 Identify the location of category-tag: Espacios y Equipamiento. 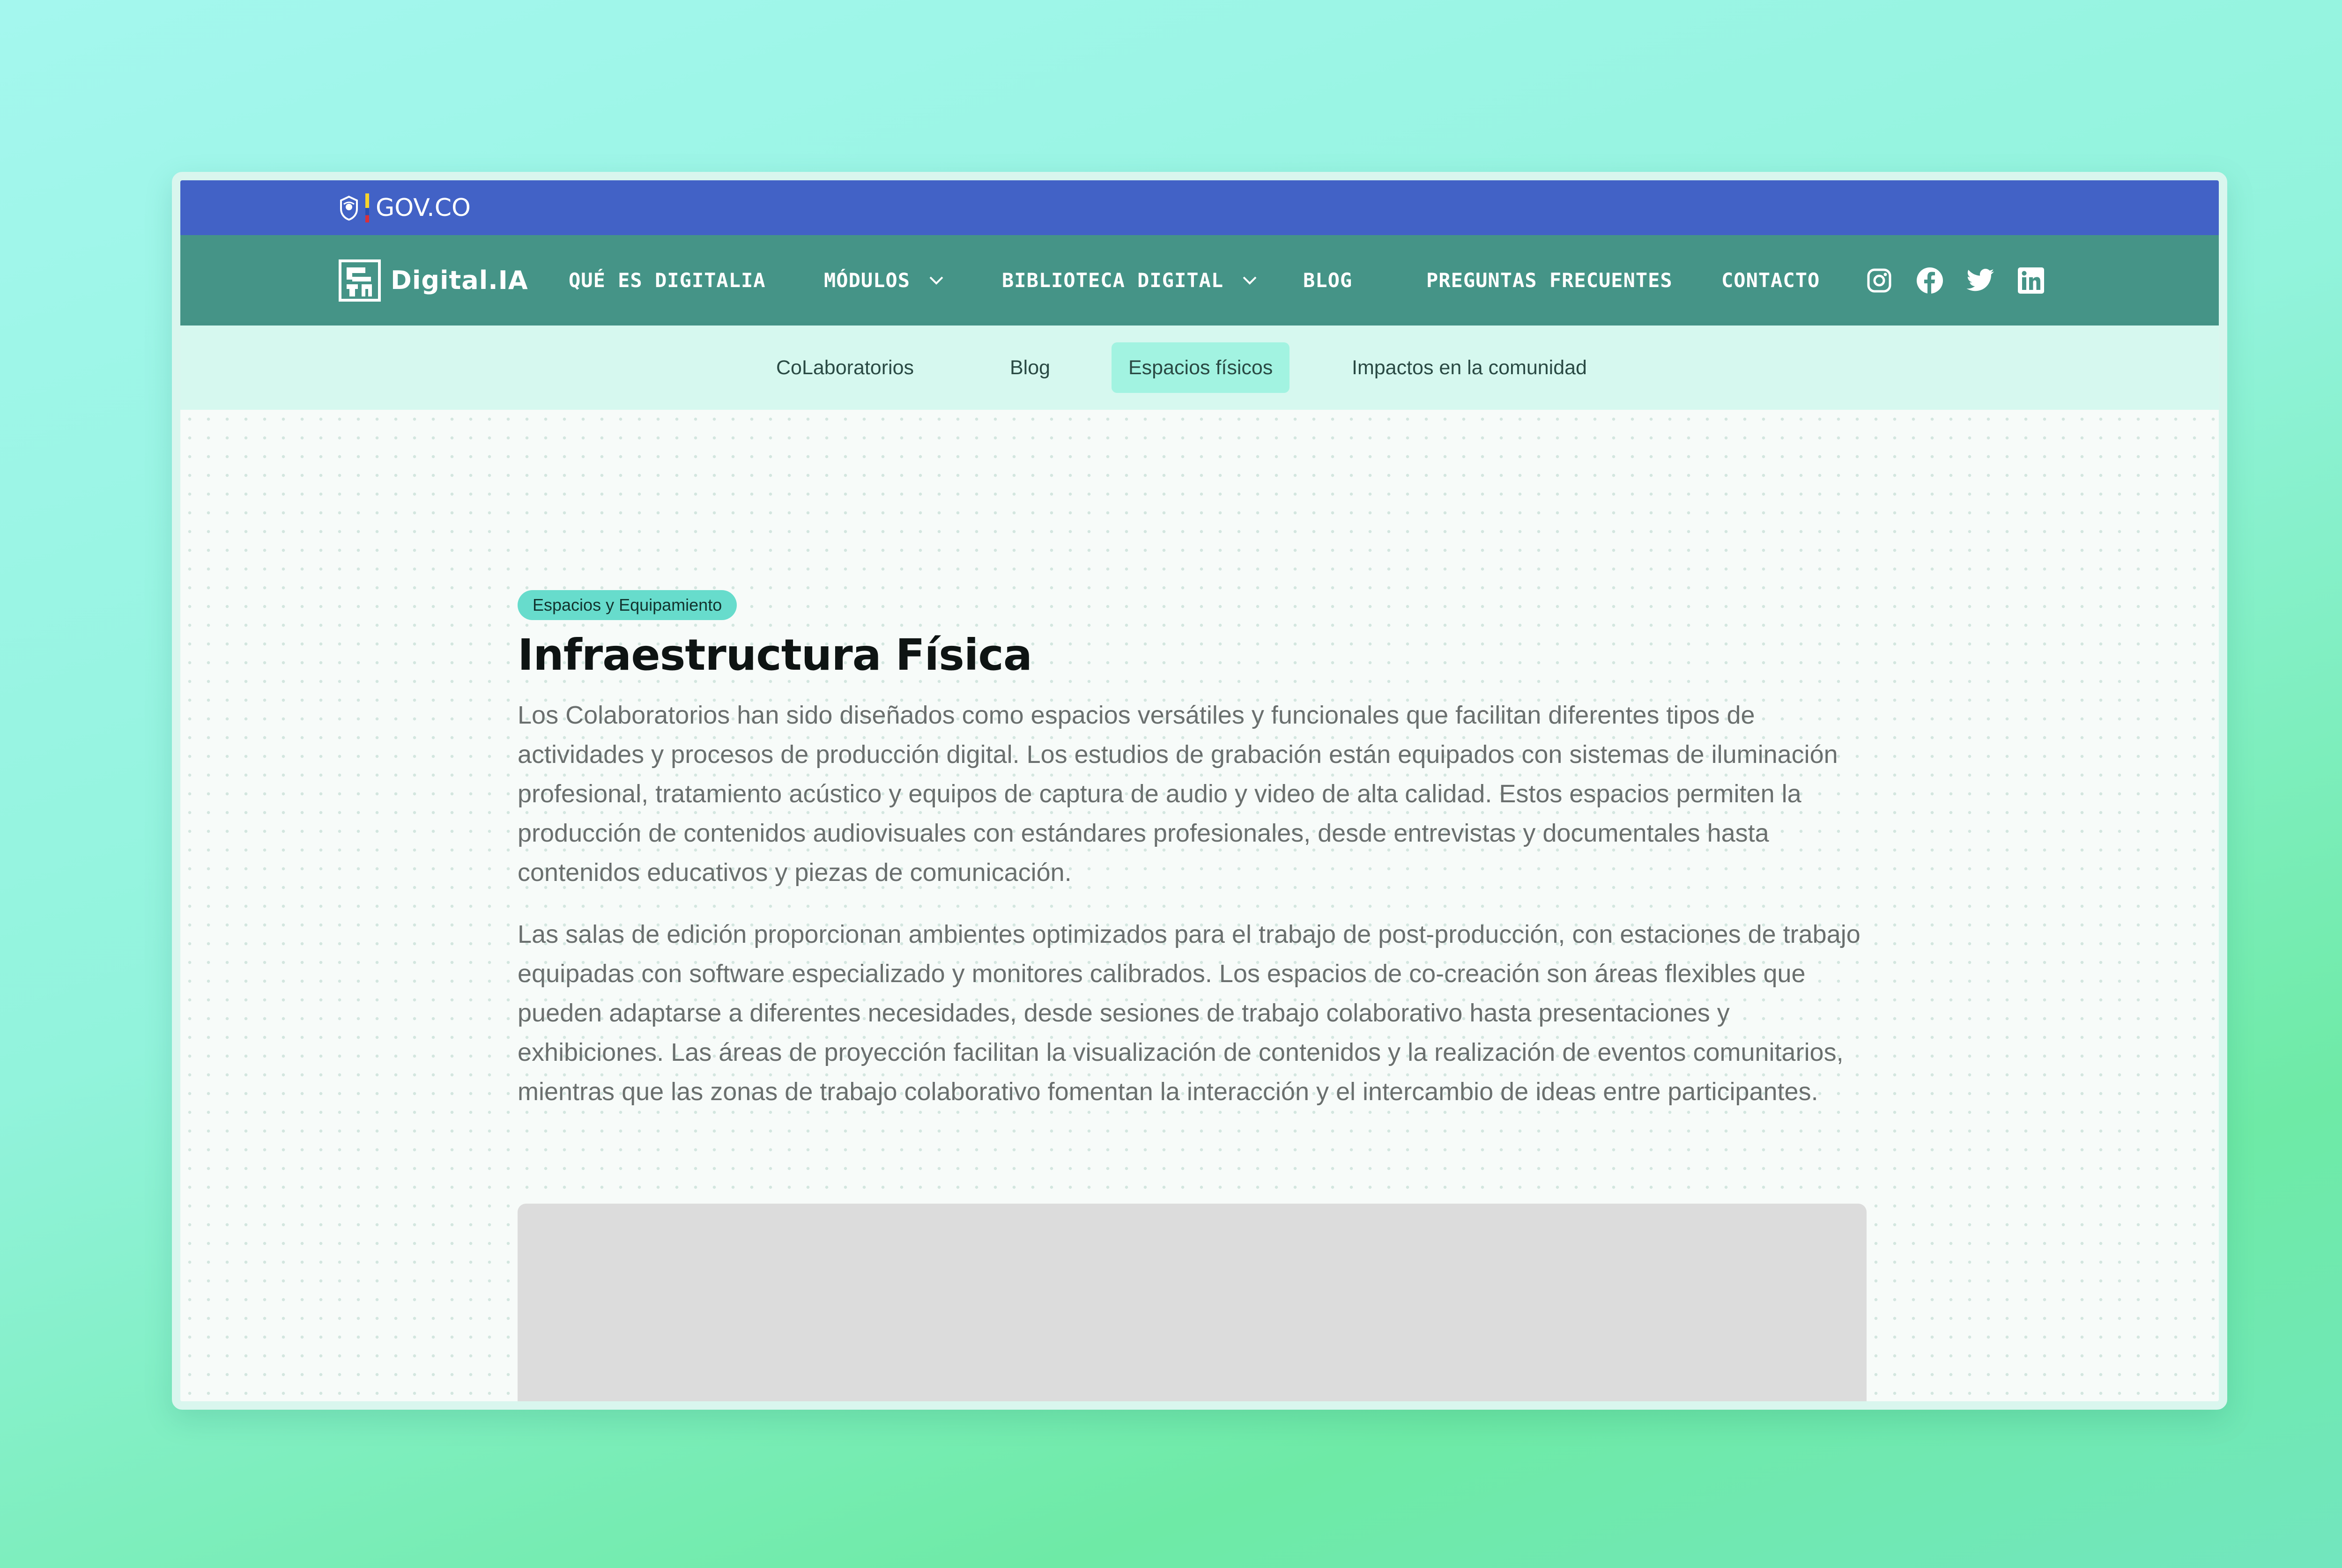
(627, 605).